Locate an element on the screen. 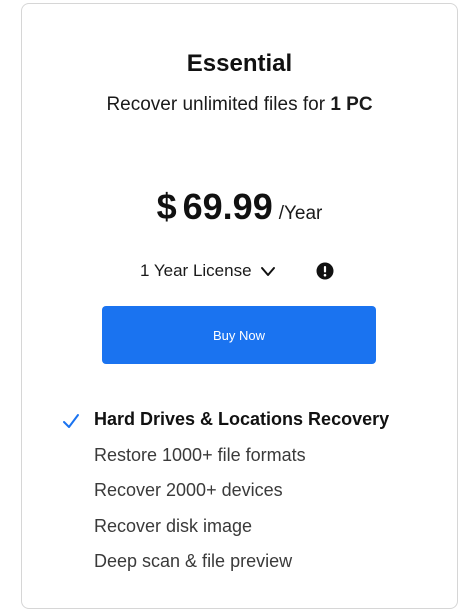 The image size is (474, 609). feature-text: Hard Drives & Locations Recovery is located at coordinates (242, 419).